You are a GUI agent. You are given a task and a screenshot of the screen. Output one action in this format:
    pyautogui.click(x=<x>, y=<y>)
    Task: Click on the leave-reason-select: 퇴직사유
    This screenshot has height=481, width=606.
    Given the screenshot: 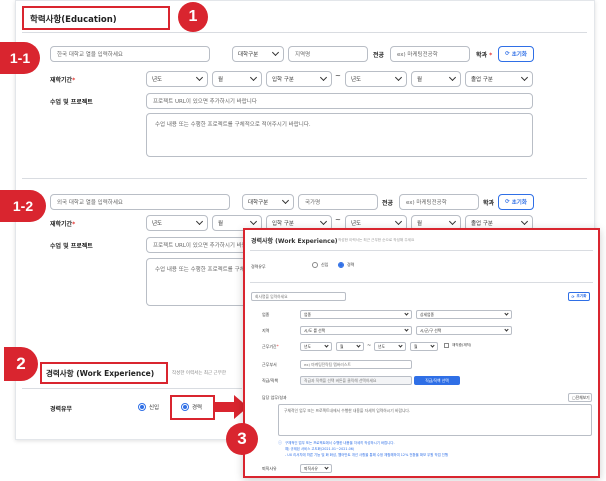 What is the action you would take?
    pyautogui.click(x=316, y=468)
    